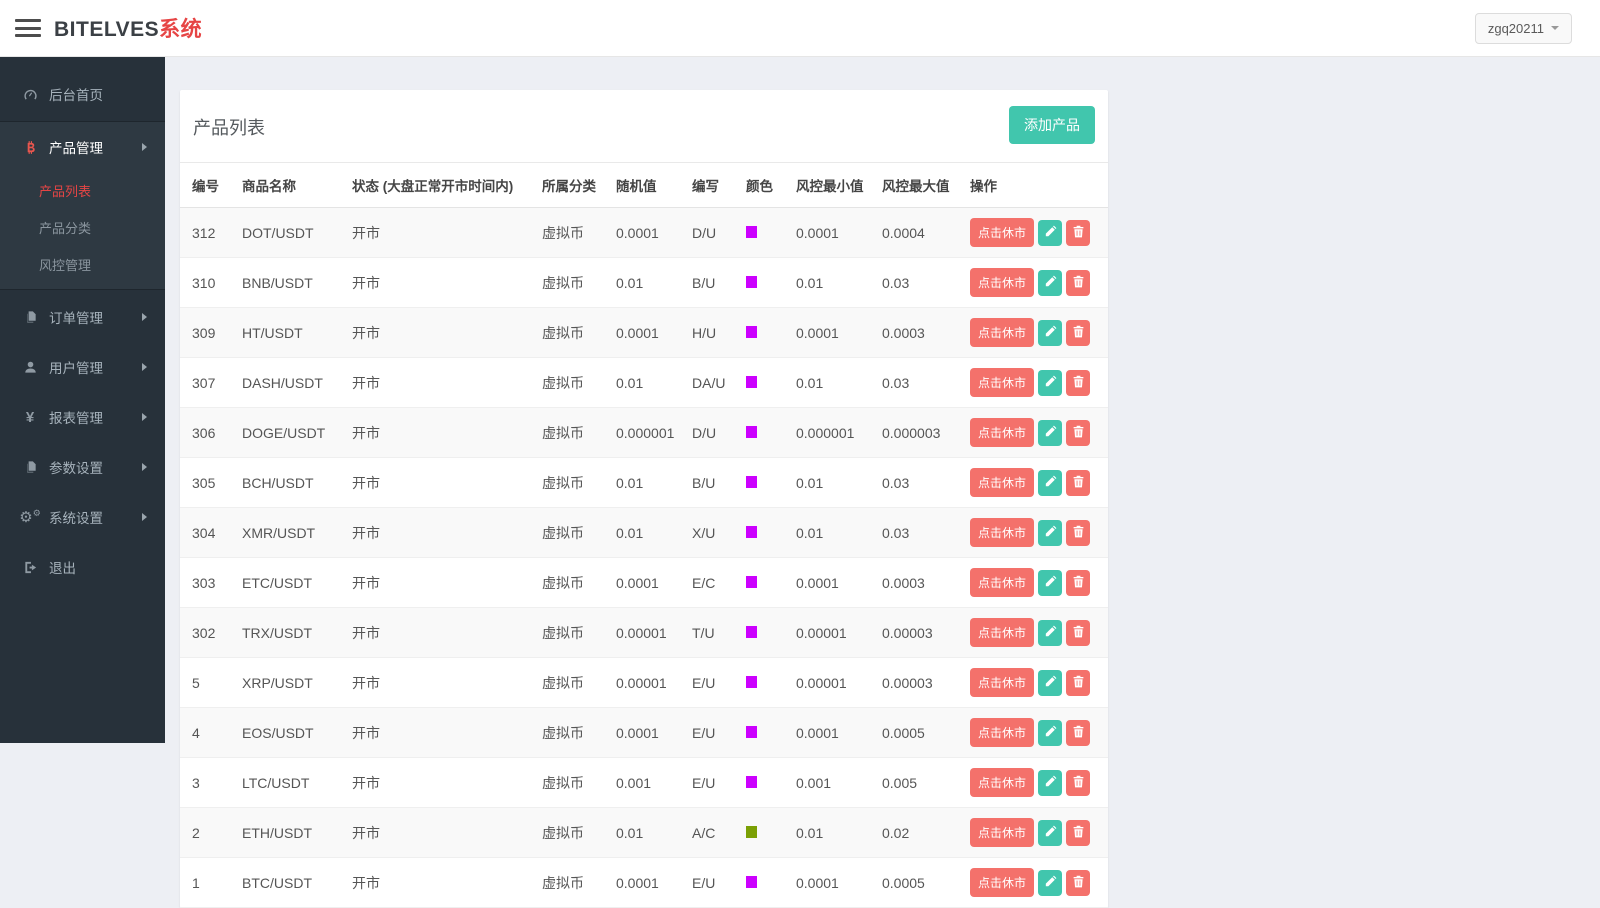  What do you see at coordinates (30, 467) in the screenshot?
I see `files-icon` at bounding box center [30, 467].